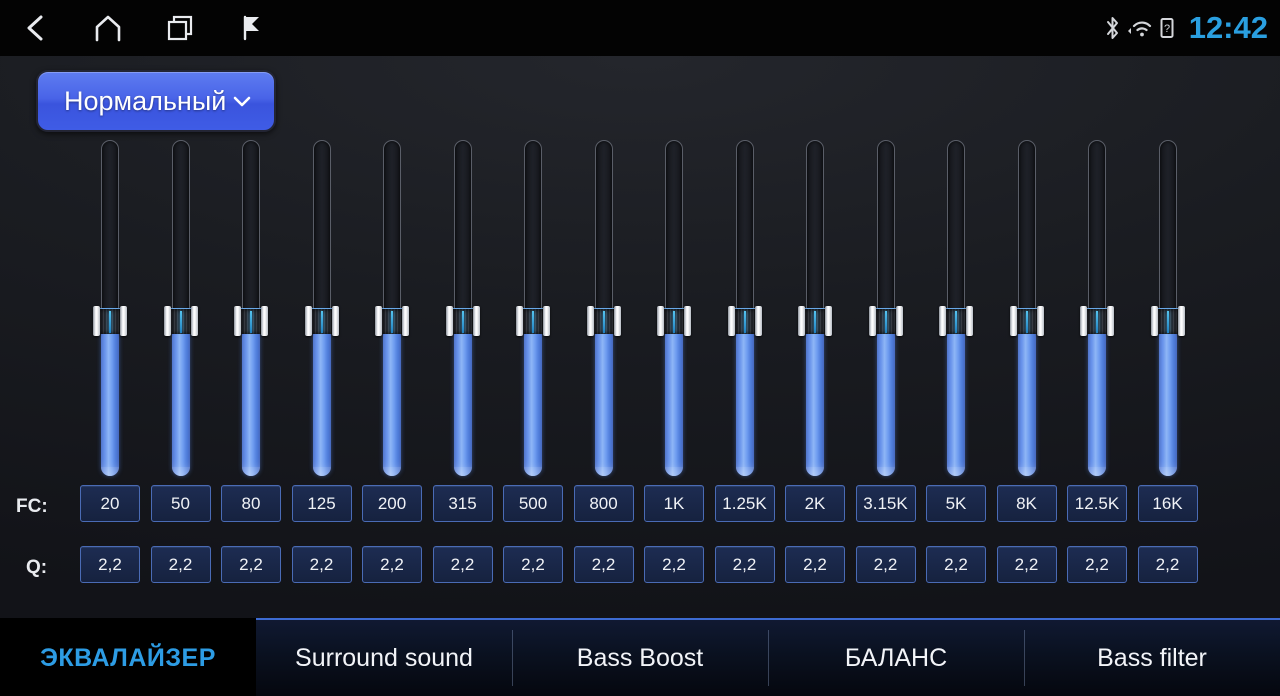 The image size is (1280, 696). I want to click on fc-cell: 16K, so click(1167, 503).